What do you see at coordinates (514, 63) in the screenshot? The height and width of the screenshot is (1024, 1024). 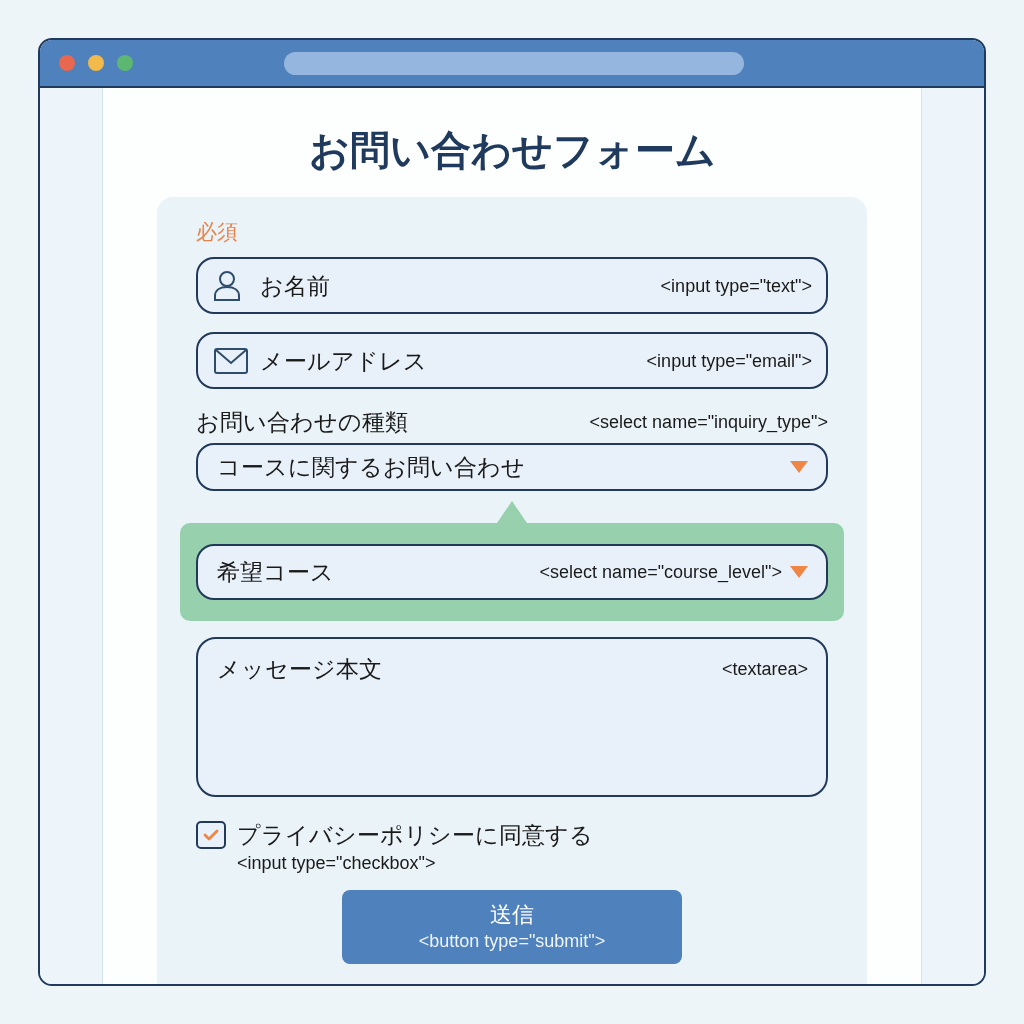 I see `address-bar` at bounding box center [514, 63].